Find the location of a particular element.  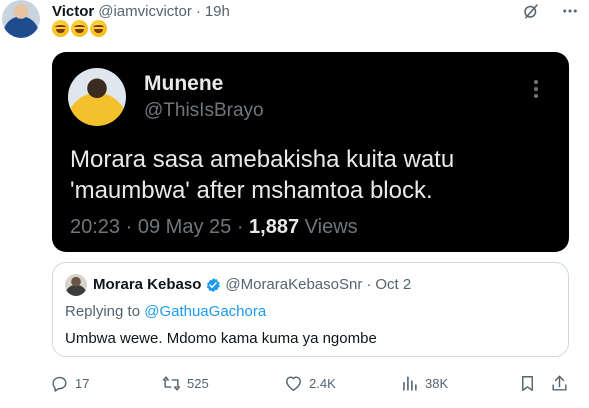

embedded-tweet-meta: 20:23 · 09 May 25 · 1,887 Views is located at coordinates (214, 227).